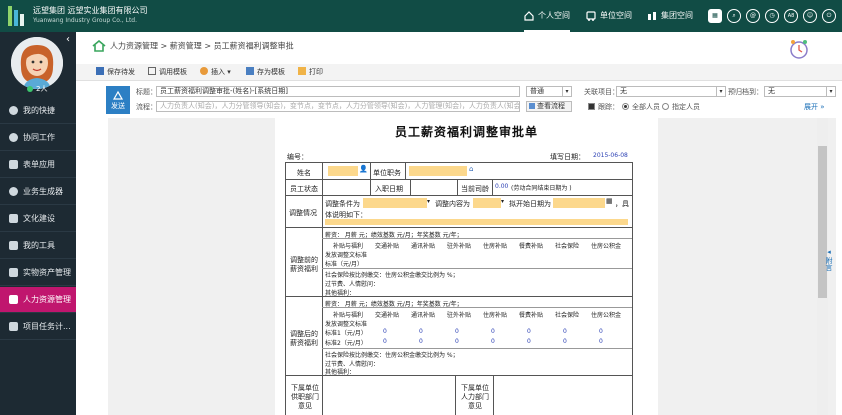 This screenshot has width=842, height=415. I want to click on fill-date-value: 2015-06-08, so click(610, 155).